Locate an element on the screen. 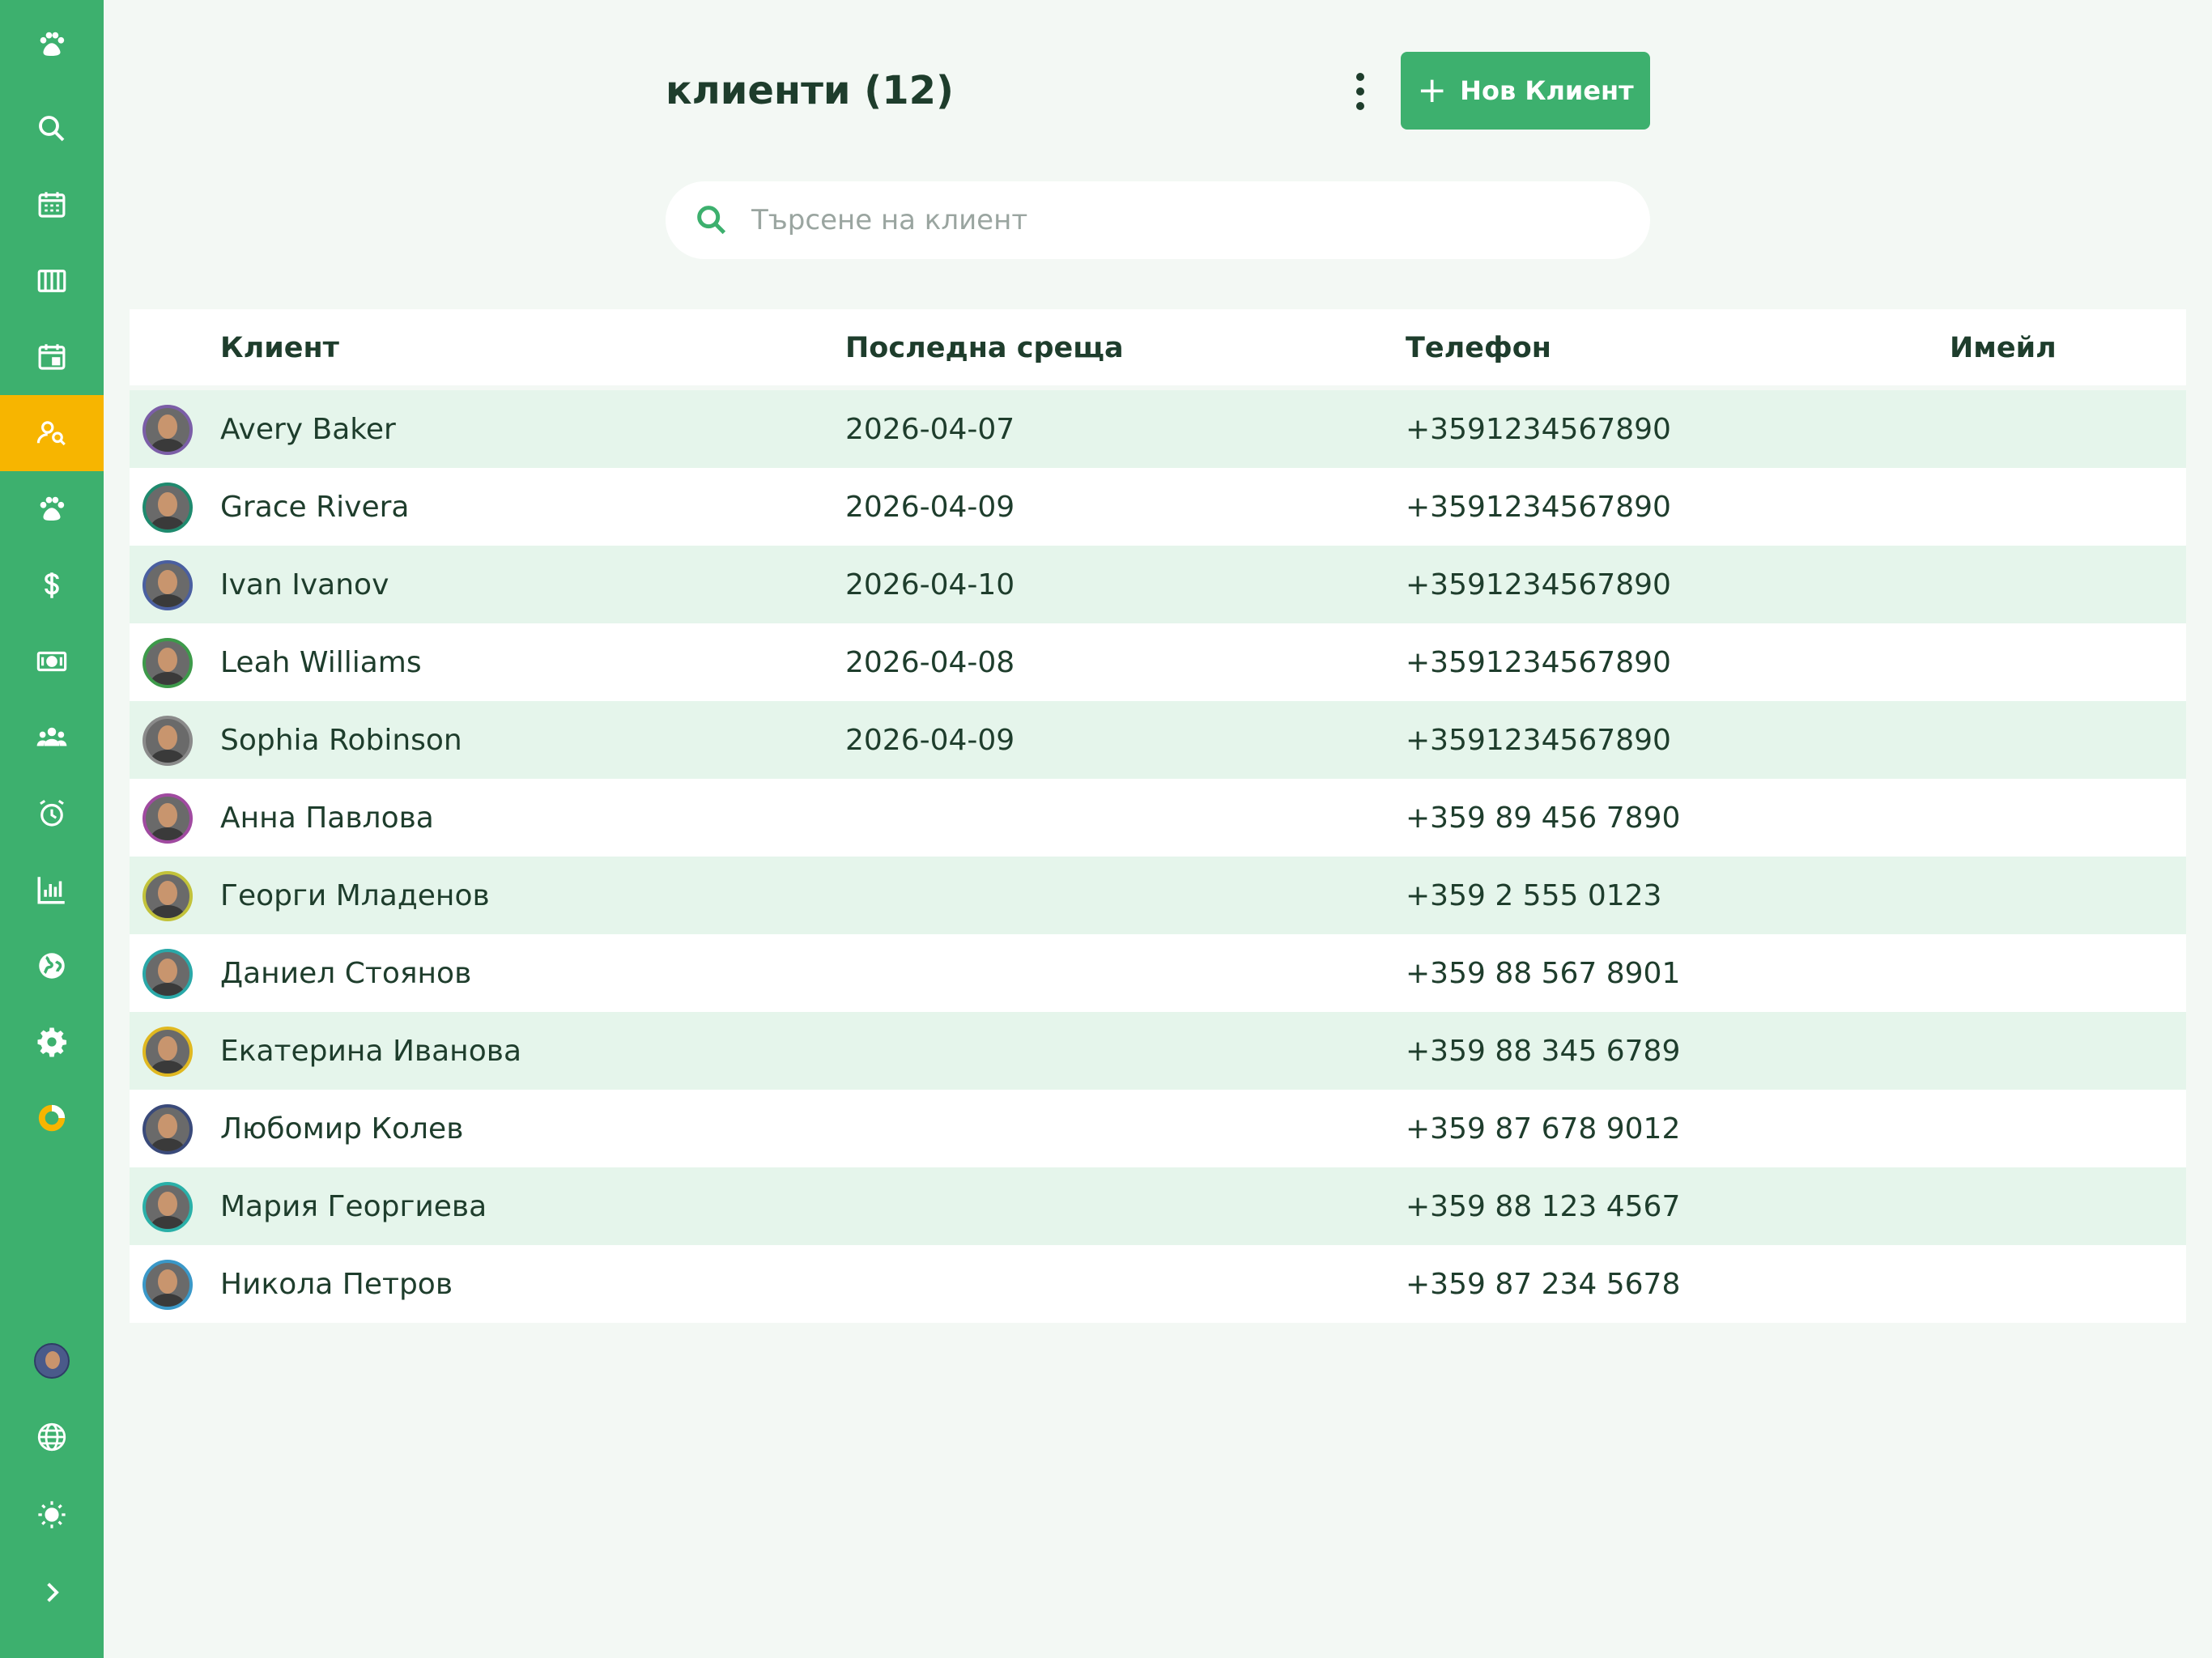  table-row: Ivan Ivanov 2026-04-10 +3591234567890 is located at coordinates (1158, 584).